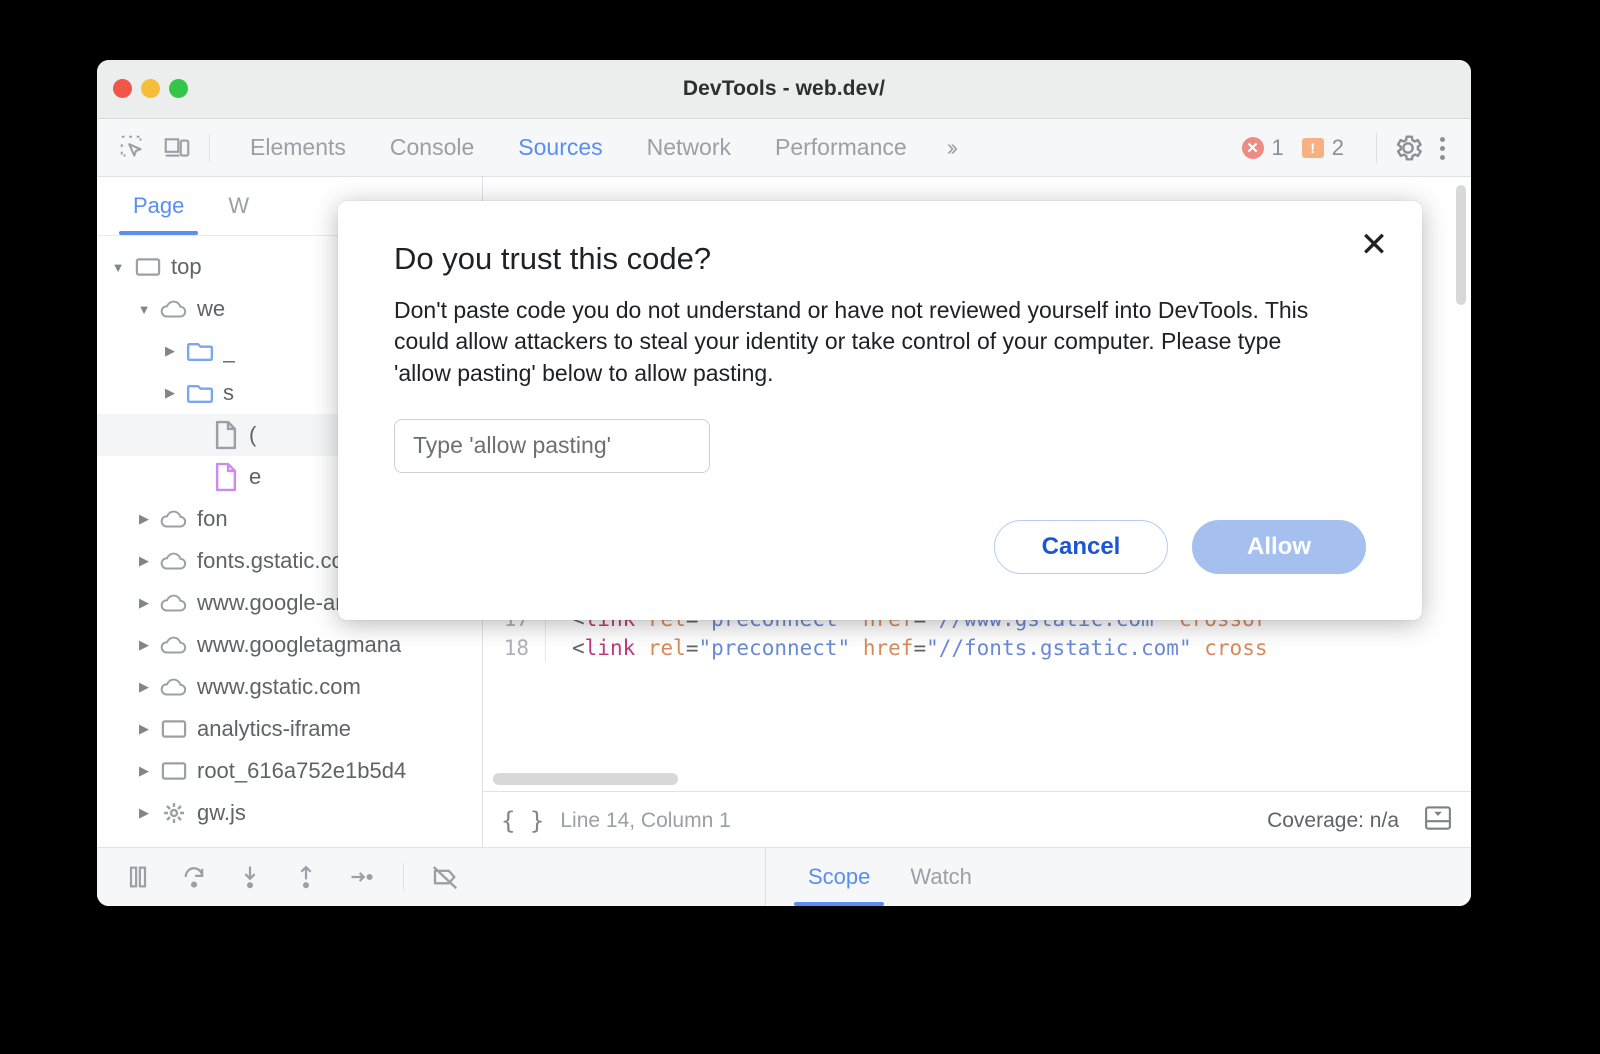  I want to click on error-badge: ✕ 1, so click(1262, 148).